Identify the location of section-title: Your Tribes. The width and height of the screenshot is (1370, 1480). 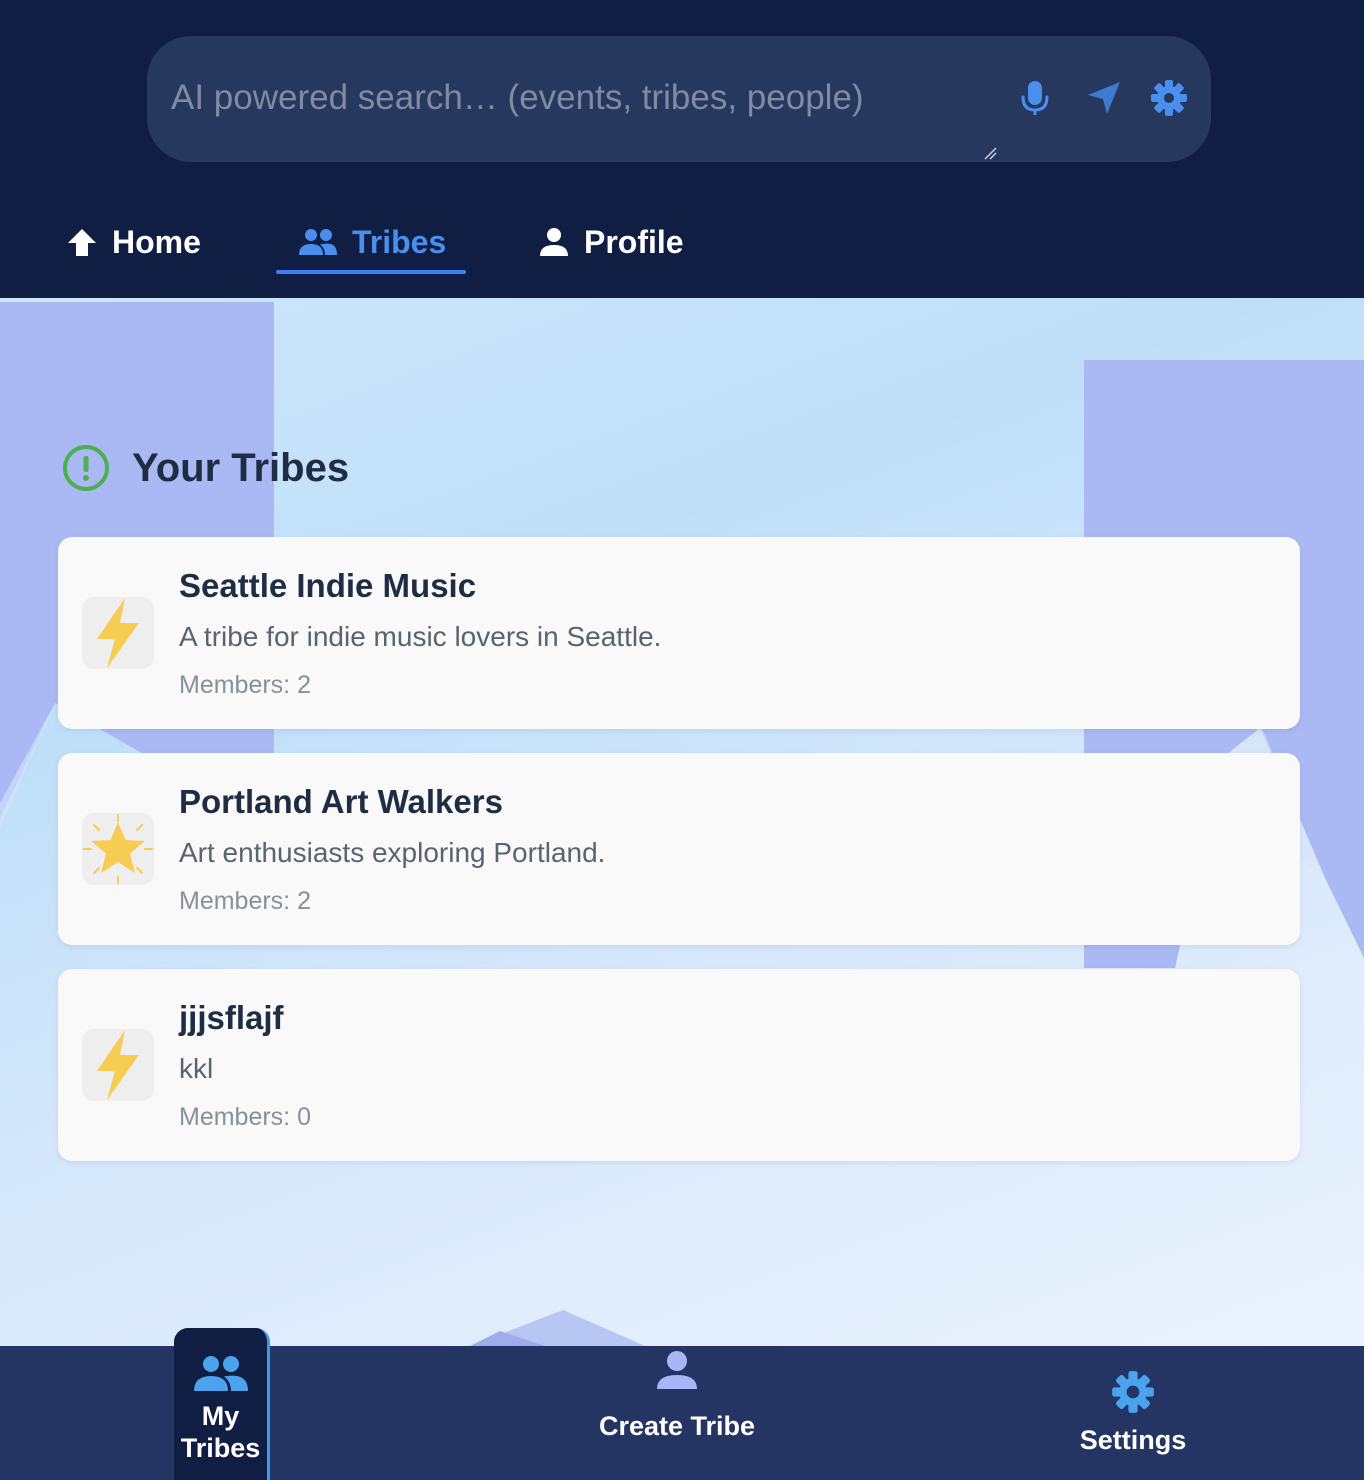
(241, 467).